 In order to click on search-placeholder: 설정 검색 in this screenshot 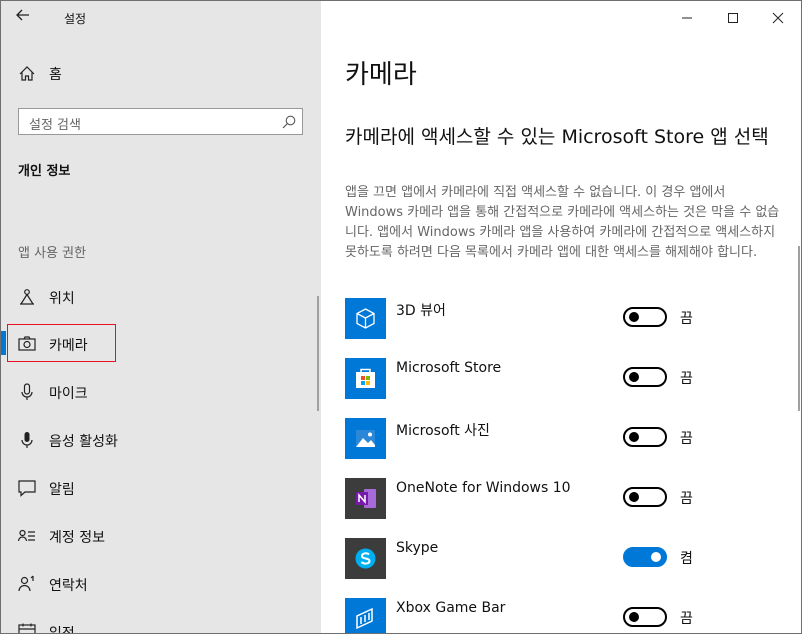, I will do `click(55, 125)`.